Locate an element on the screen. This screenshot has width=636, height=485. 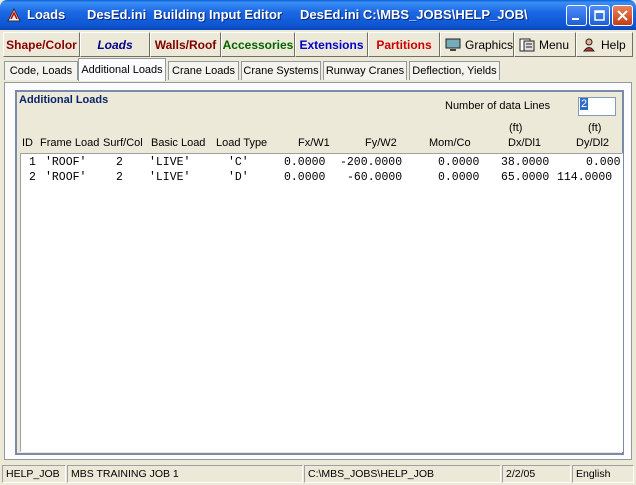
row-2-dx: 65.0000 is located at coordinates (525, 177).